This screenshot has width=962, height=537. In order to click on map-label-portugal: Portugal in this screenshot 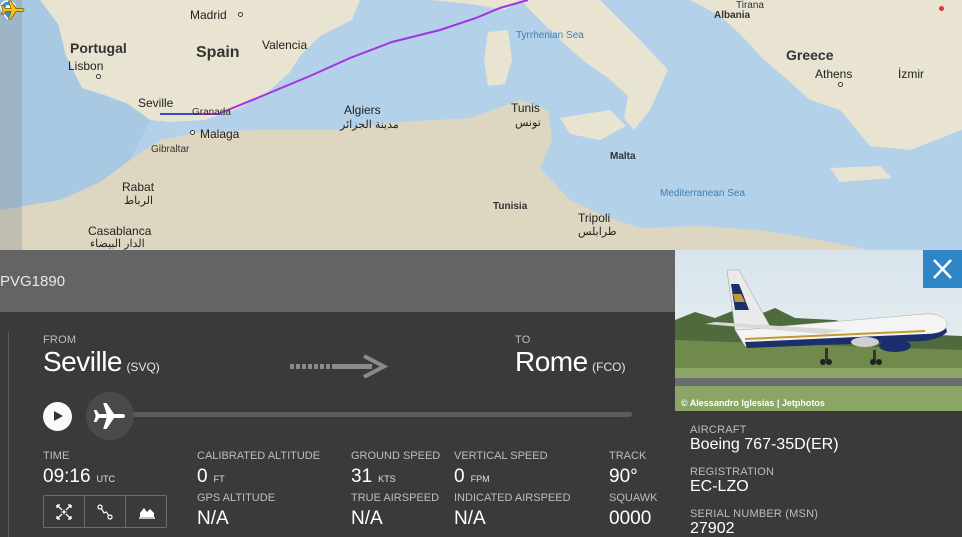, I will do `click(98, 48)`.